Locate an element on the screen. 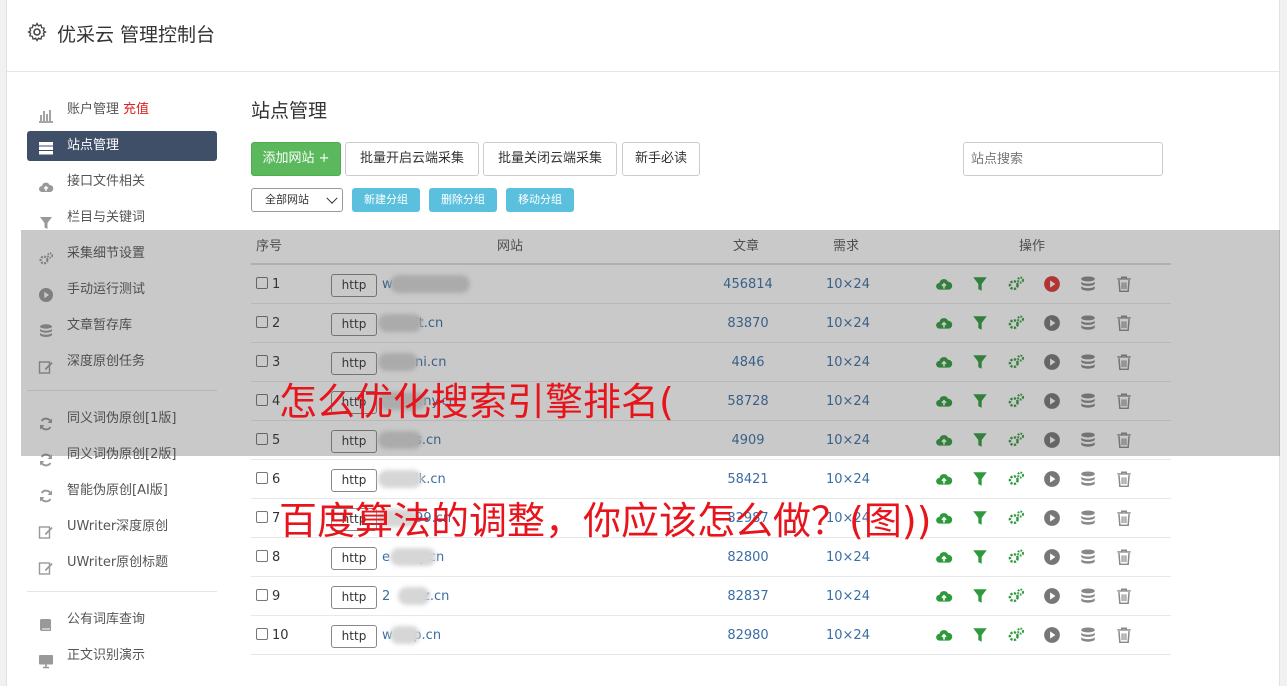 Image resolution: width=1287 pixels, height=686 pixels. sidebar-item-label: 站点管理 is located at coordinates (93, 145).